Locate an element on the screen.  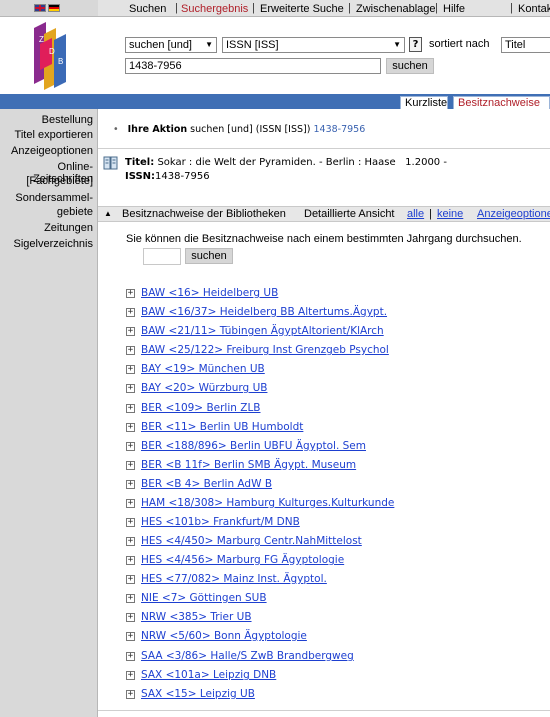
holdings-heading: Besitznachweise der Bibliotheken is located at coordinates (204, 214).